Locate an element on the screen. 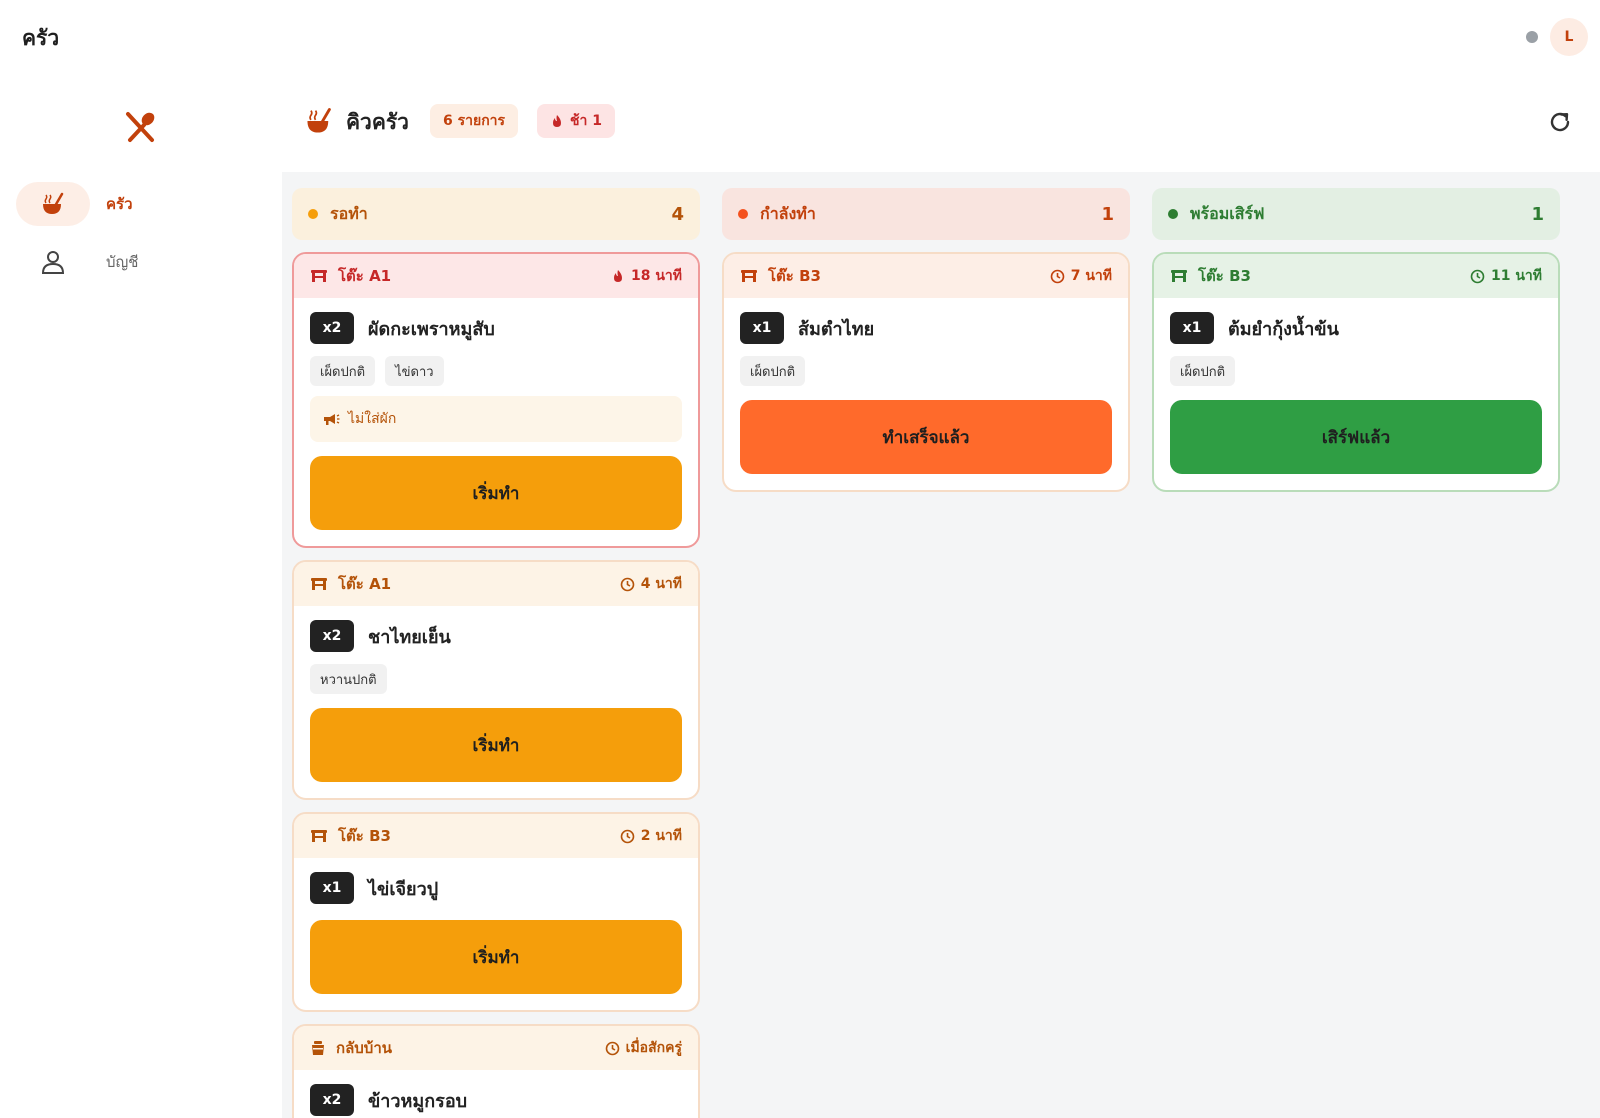 The height and width of the screenshot is (1118, 1600). option-tags: เผ็ดปกติ is located at coordinates (1356, 371).